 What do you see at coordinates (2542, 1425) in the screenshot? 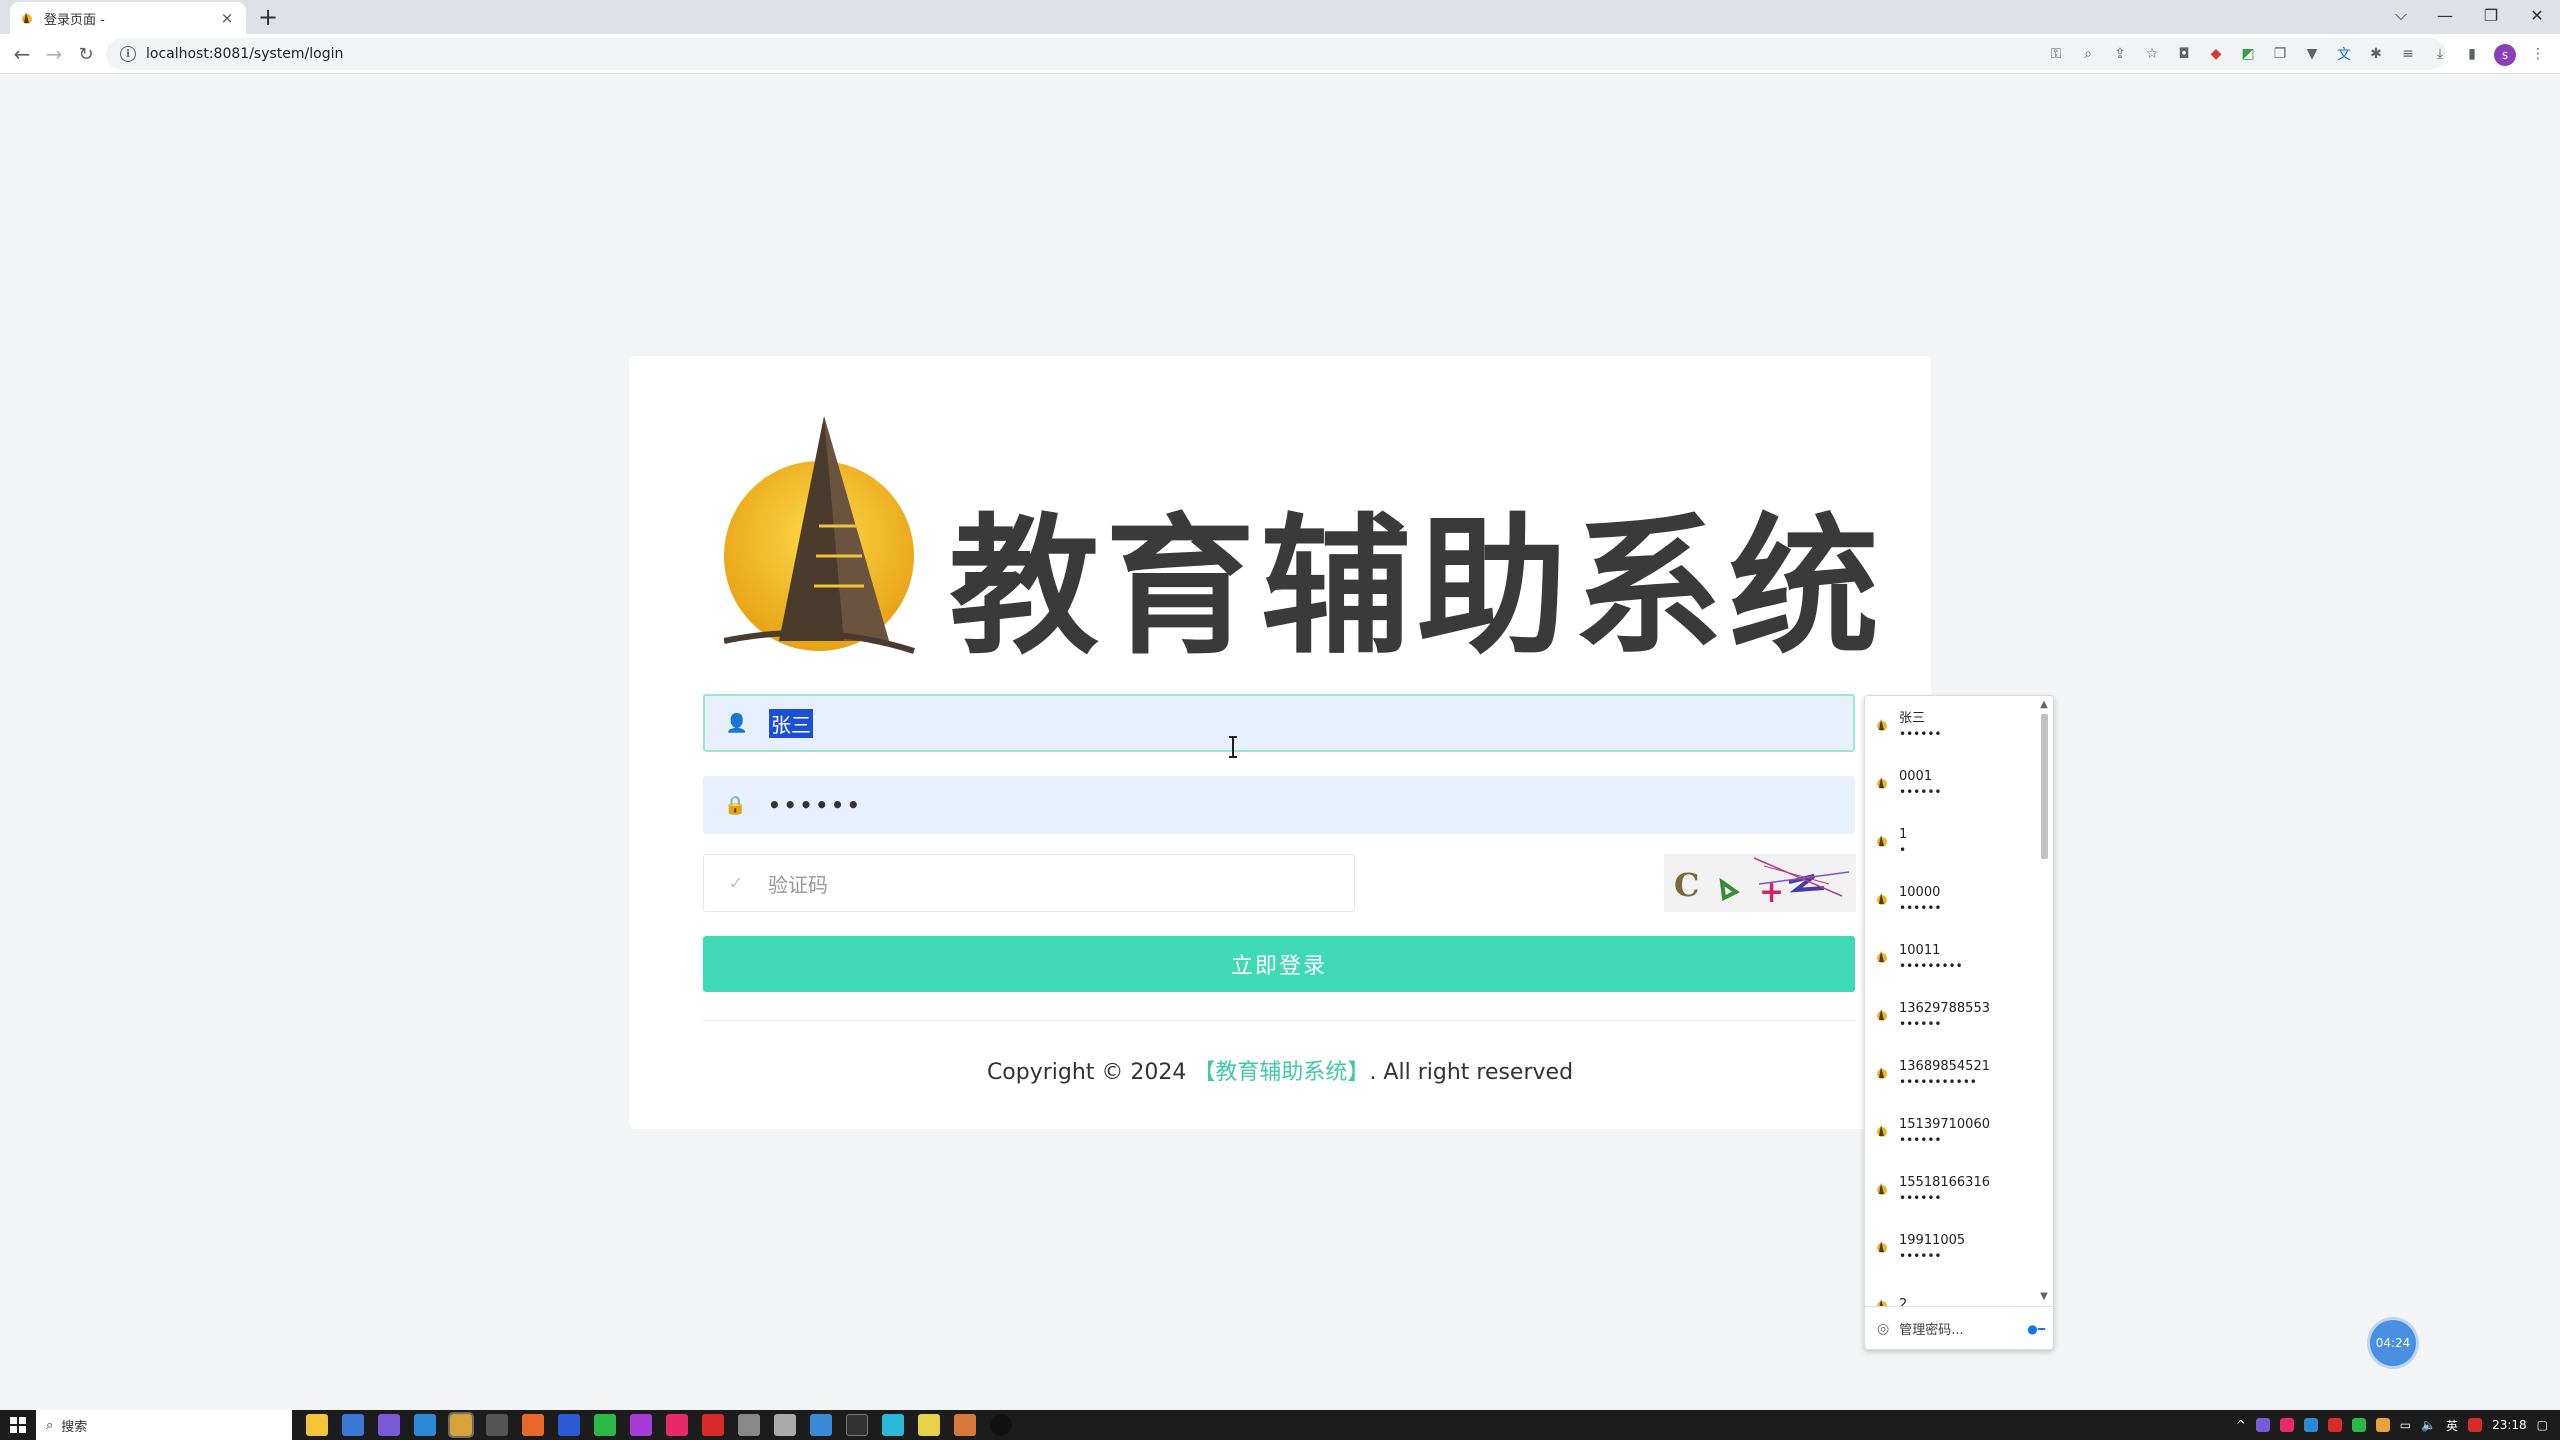
I see `notification-icon: ▢` at bounding box center [2542, 1425].